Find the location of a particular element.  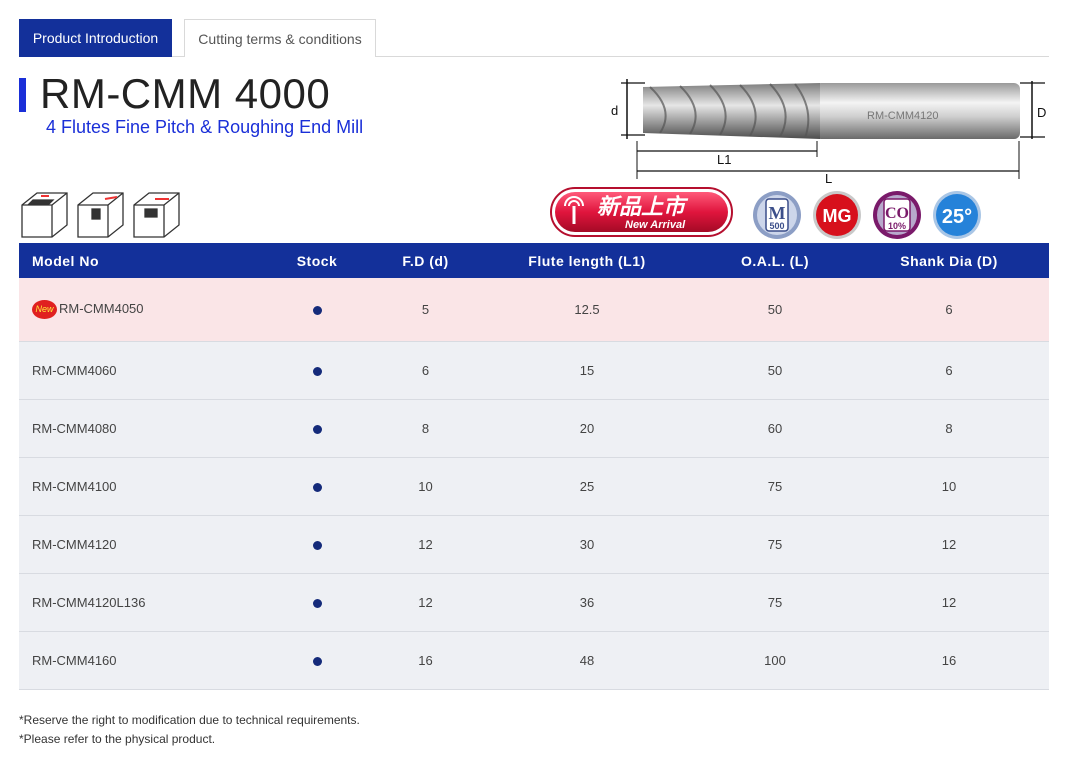

title-accent-bar is located at coordinates (22, 95).